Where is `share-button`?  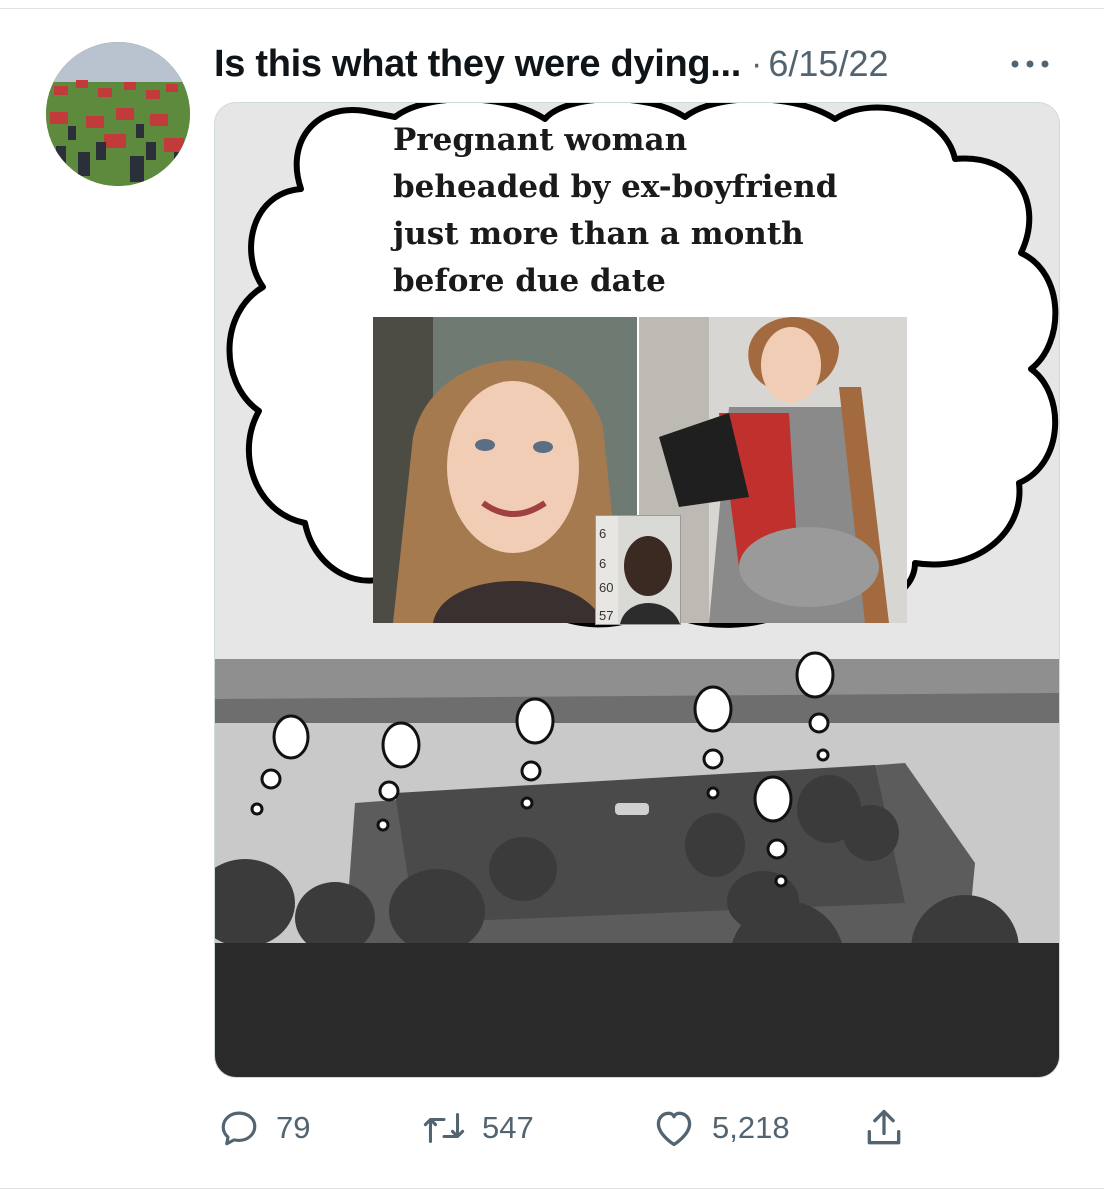
share-button is located at coordinates (884, 1128).